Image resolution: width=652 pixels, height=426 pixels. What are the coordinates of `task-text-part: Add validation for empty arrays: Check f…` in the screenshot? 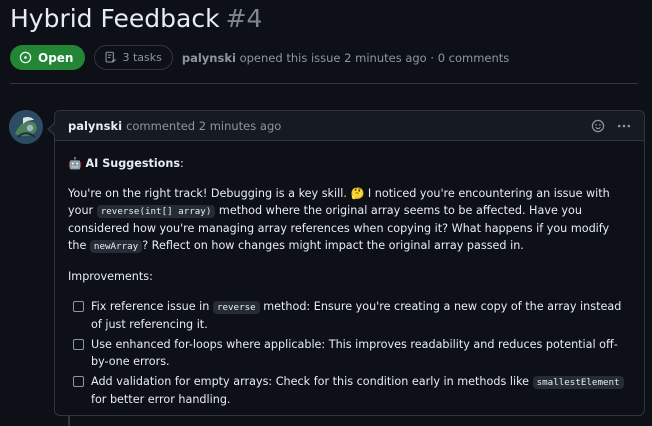 It's located at (312, 381).